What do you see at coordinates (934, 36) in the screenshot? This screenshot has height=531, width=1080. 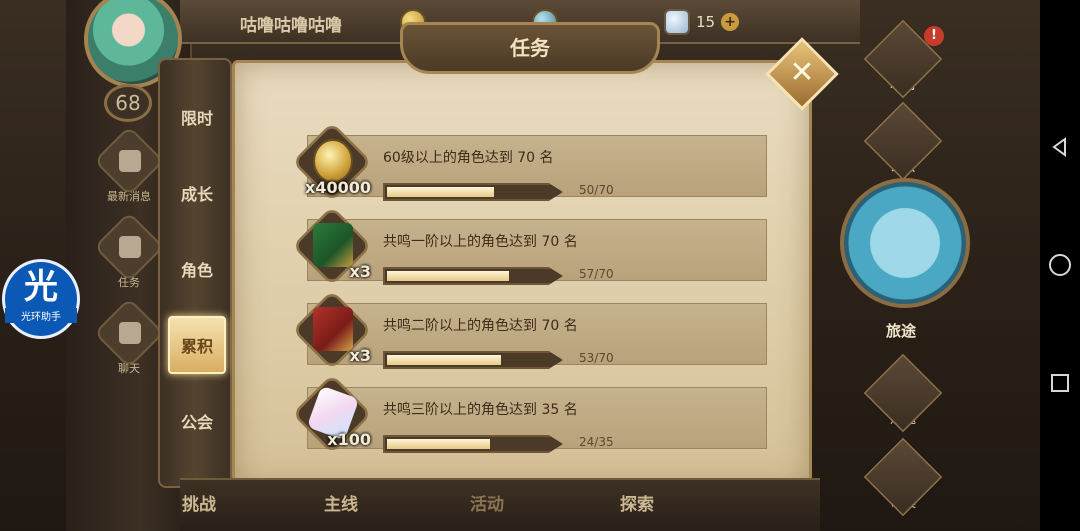 I see `alert-icon: !` at bounding box center [934, 36].